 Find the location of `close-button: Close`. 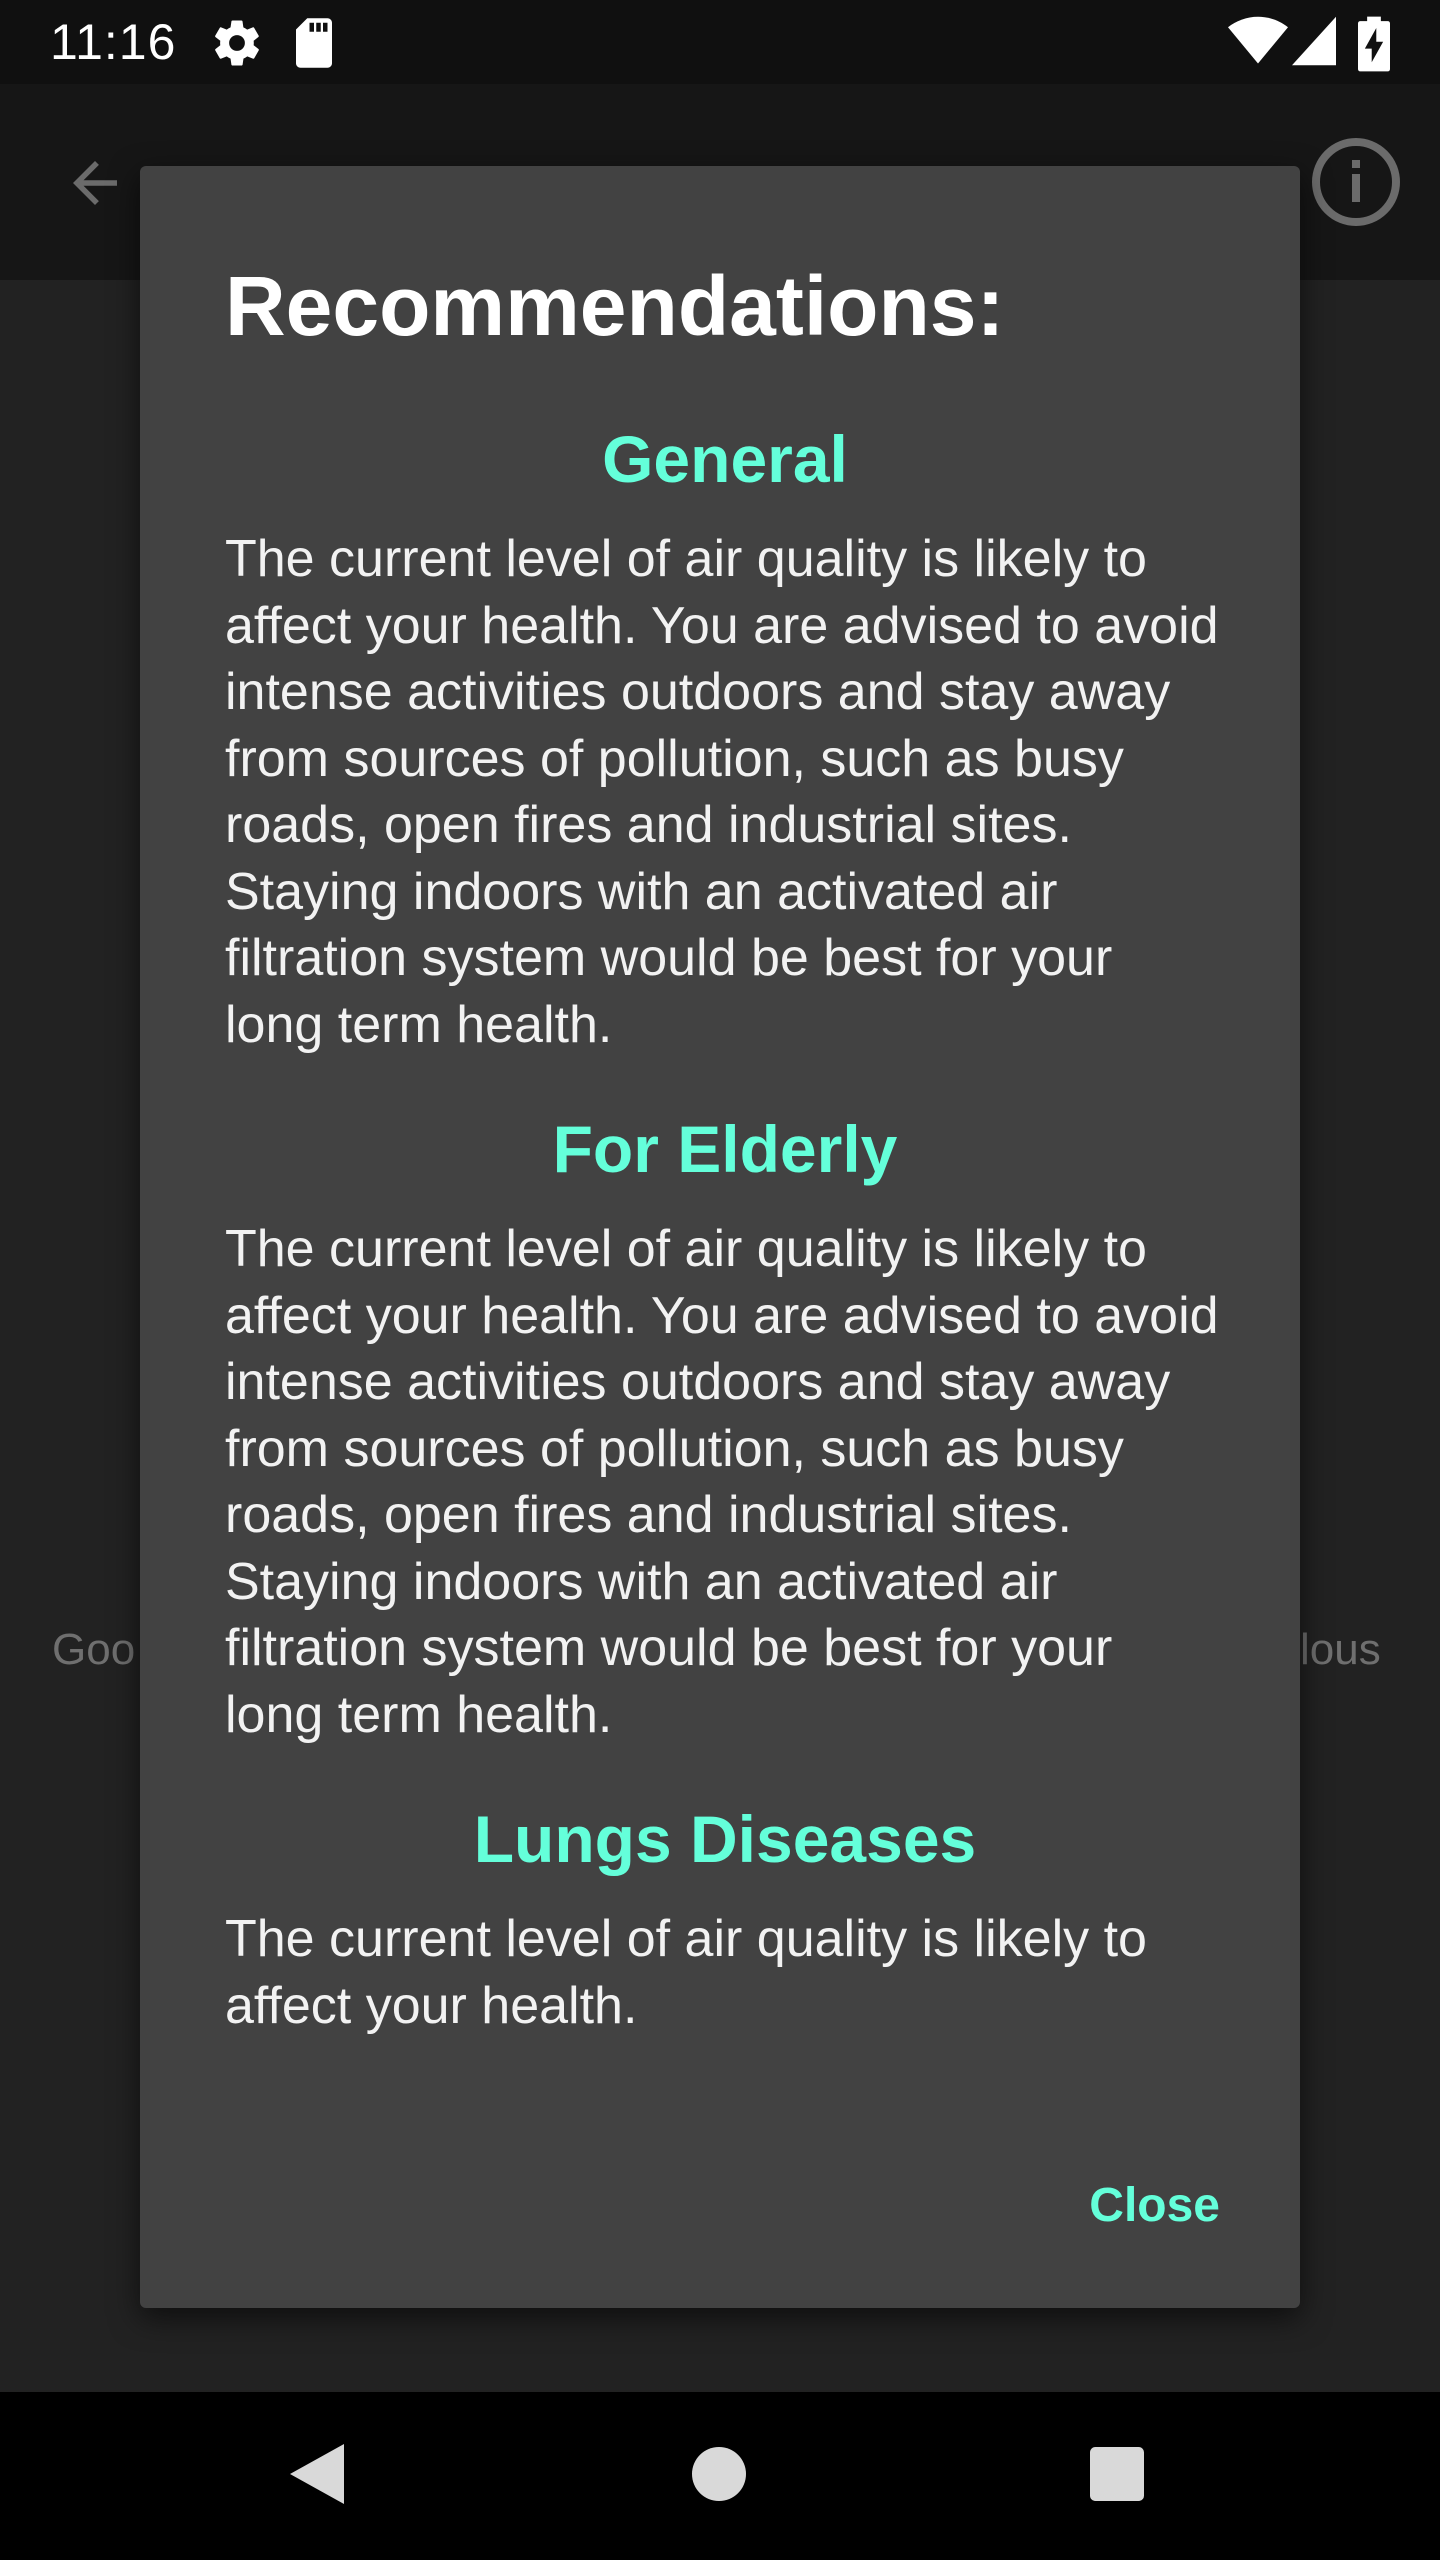

close-button: Close is located at coordinates (1154, 2206).